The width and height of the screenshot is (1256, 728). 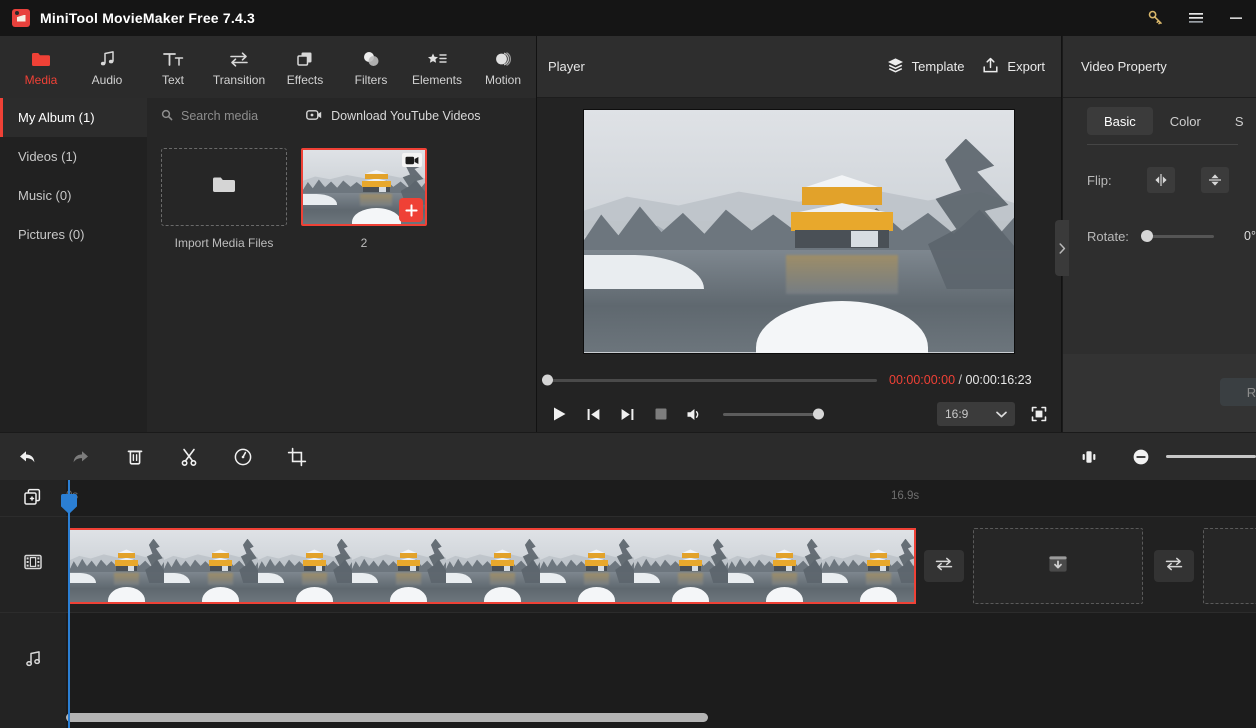 I want to click on tab-basic: Basic, so click(x=1120, y=121).